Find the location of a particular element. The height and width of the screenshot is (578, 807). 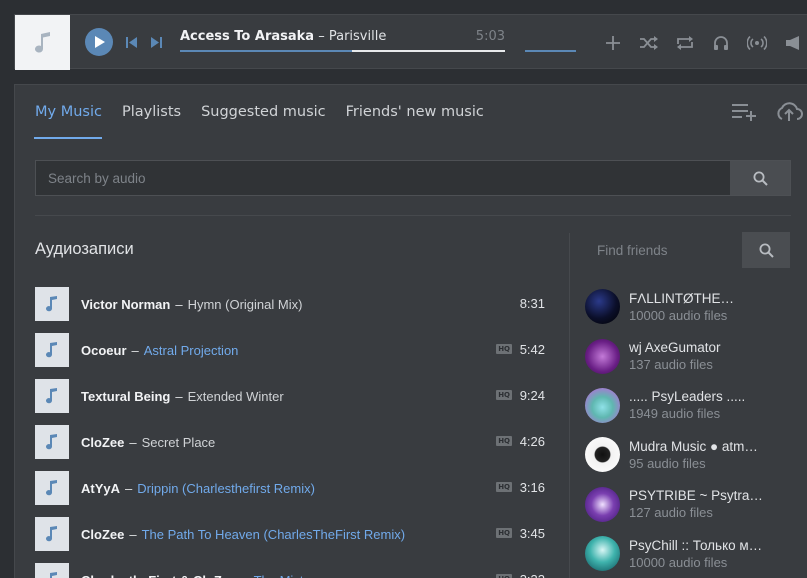

track-text: Victor Norman – Hymn (Original Mix) is located at coordinates (191, 304).